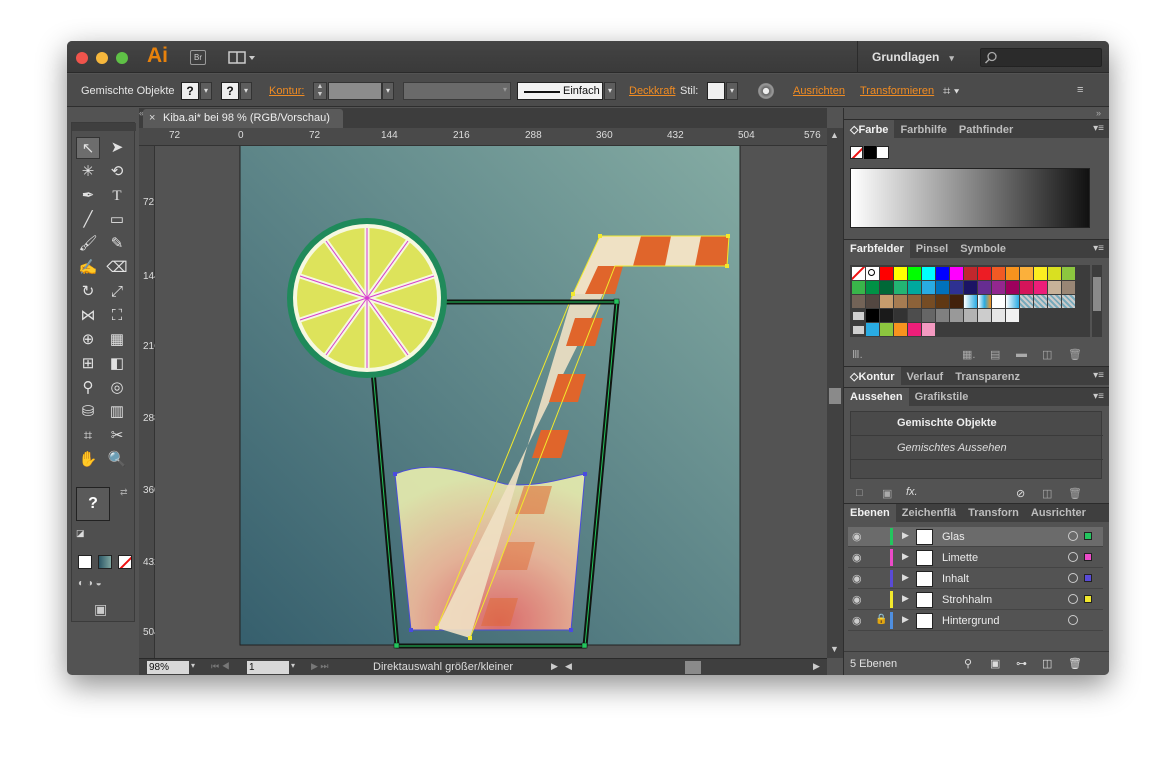  Describe the element at coordinates (835, 396) in the screenshot. I see `scroll-thumb` at that location.